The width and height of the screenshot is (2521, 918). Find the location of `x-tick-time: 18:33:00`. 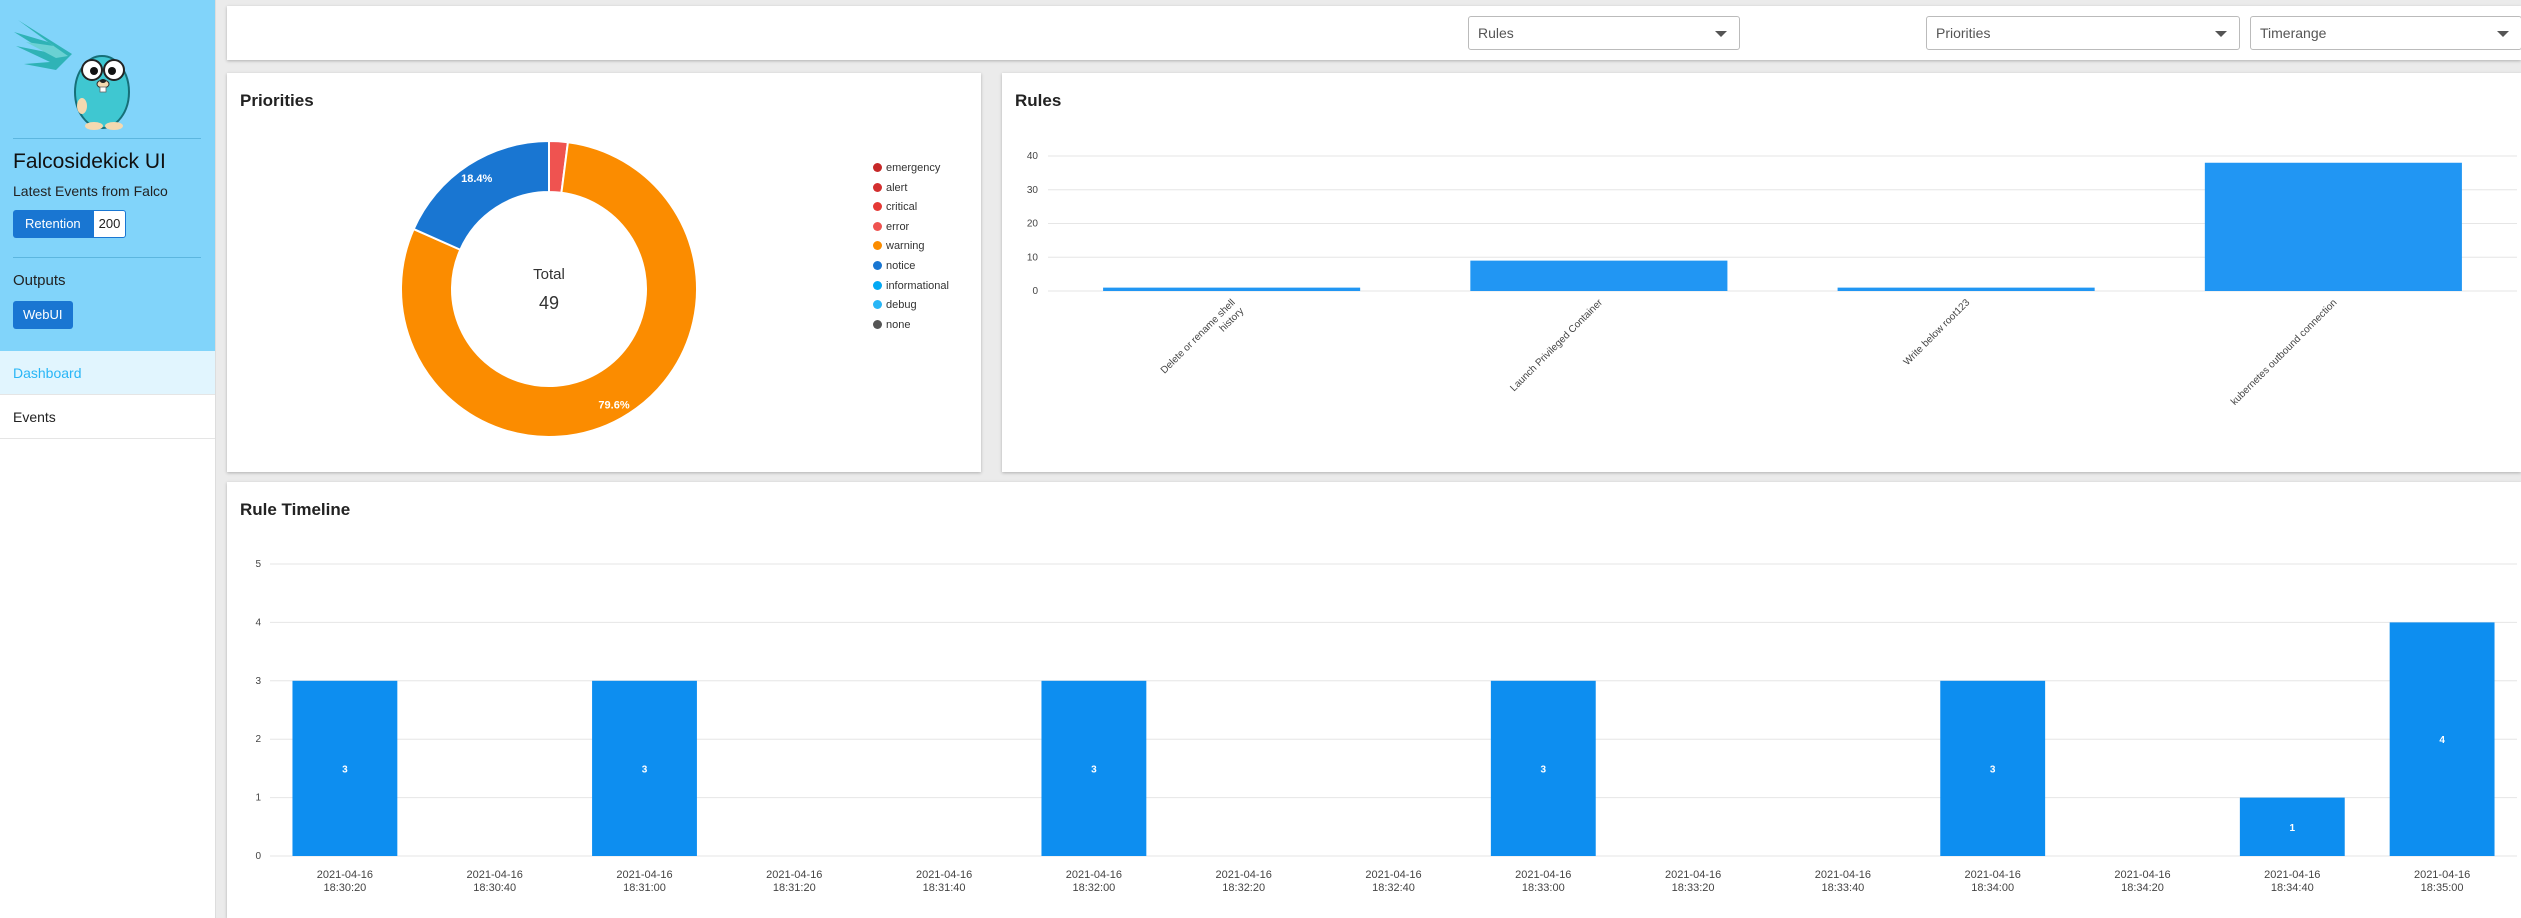

x-tick-time: 18:33:00 is located at coordinates (1543, 888).